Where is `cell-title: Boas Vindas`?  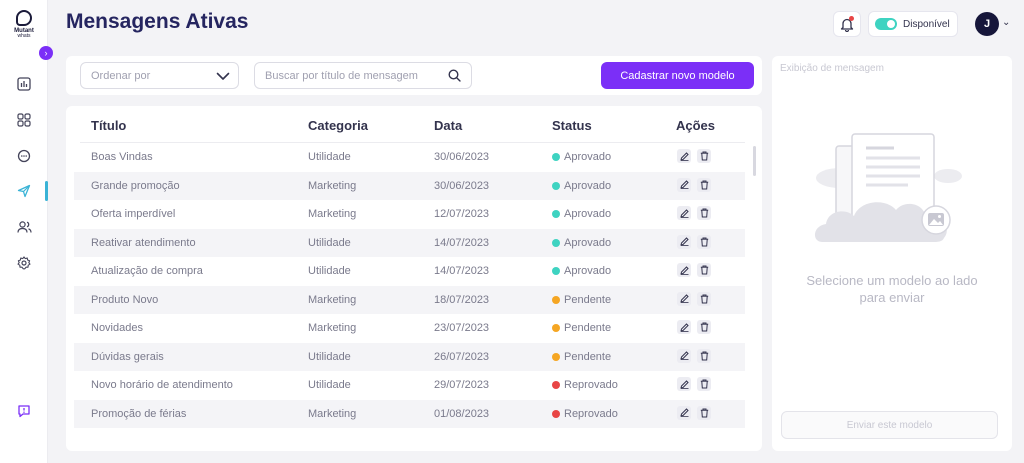 cell-title: Boas Vindas is located at coordinates (122, 157).